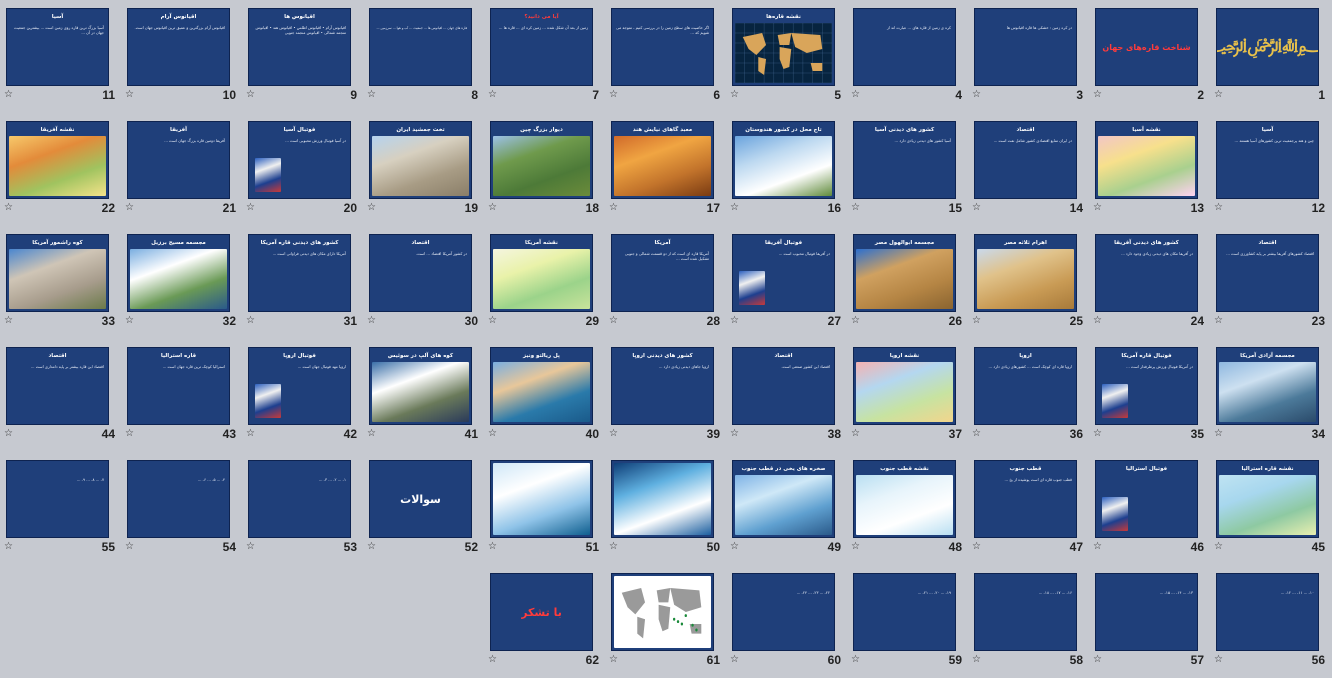 Image resolution: width=1332 pixels, height=678 pixels. What do you see at coordinates (1028, 621) in the screenshot?
I see `slide-cell-58: ۱۶- ... ۱۷- ... ۱۸- ... ☆ 58` at bounding box center [1028, 621].